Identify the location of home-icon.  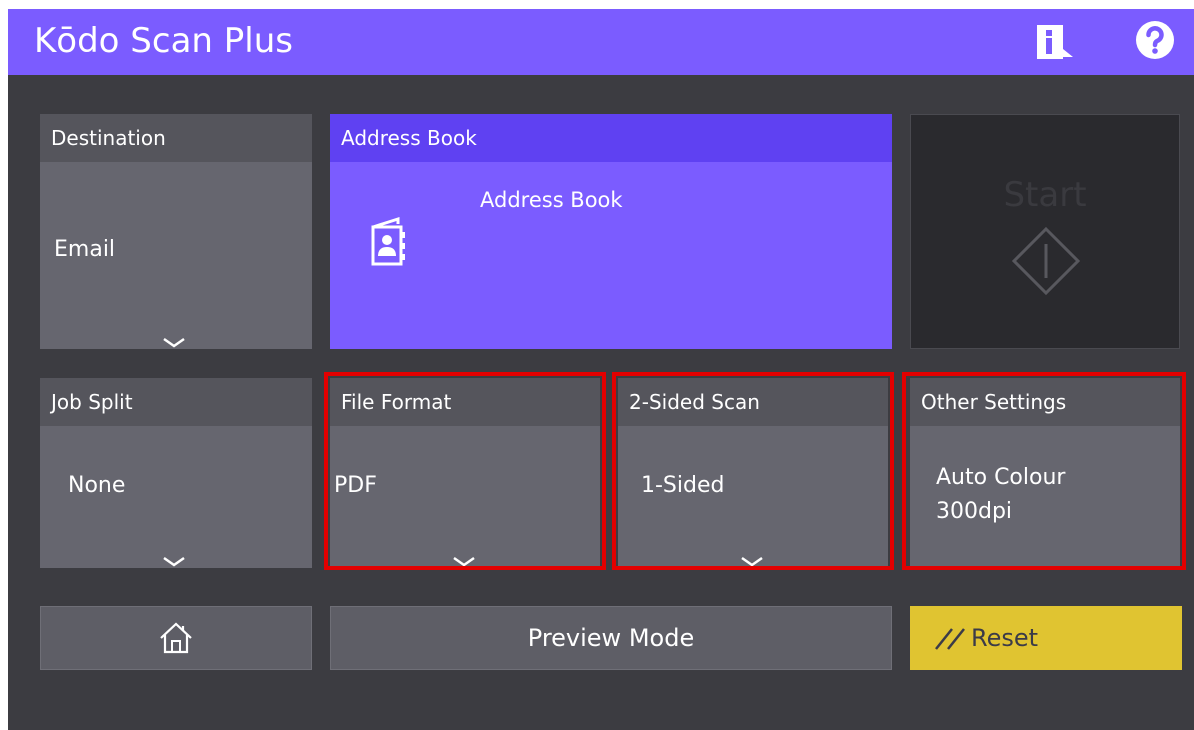
(176, 638).